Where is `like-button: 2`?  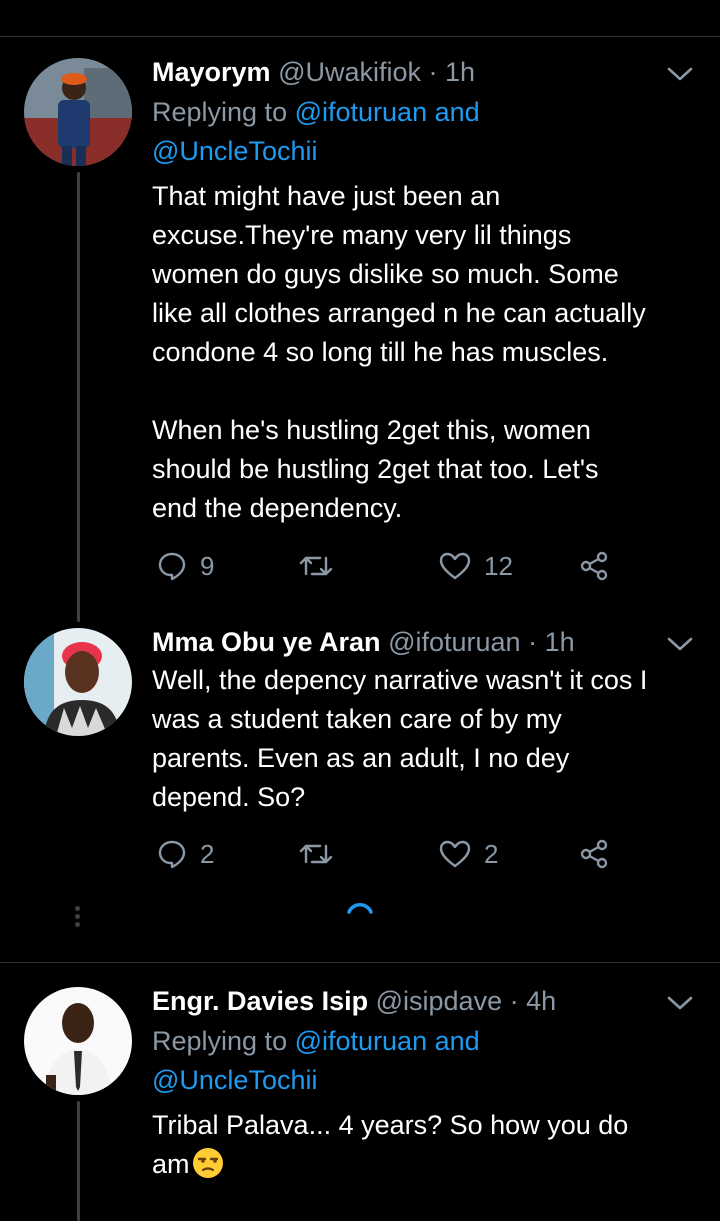 like-button: 2 is located at coordinates (468, 854).